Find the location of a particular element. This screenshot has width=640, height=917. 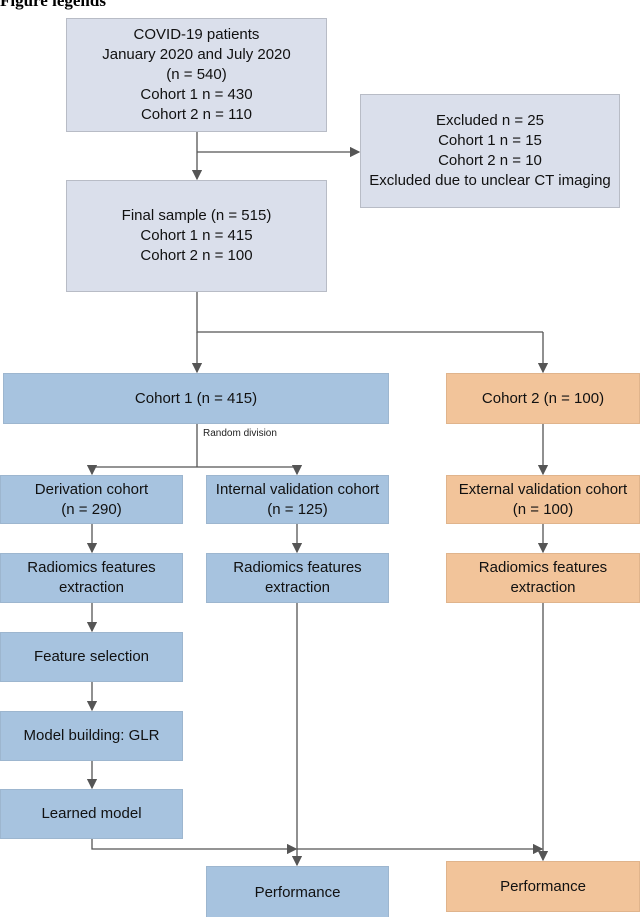

final-line: Cohort 1 n = 415 is located at coordinates (196, 235).